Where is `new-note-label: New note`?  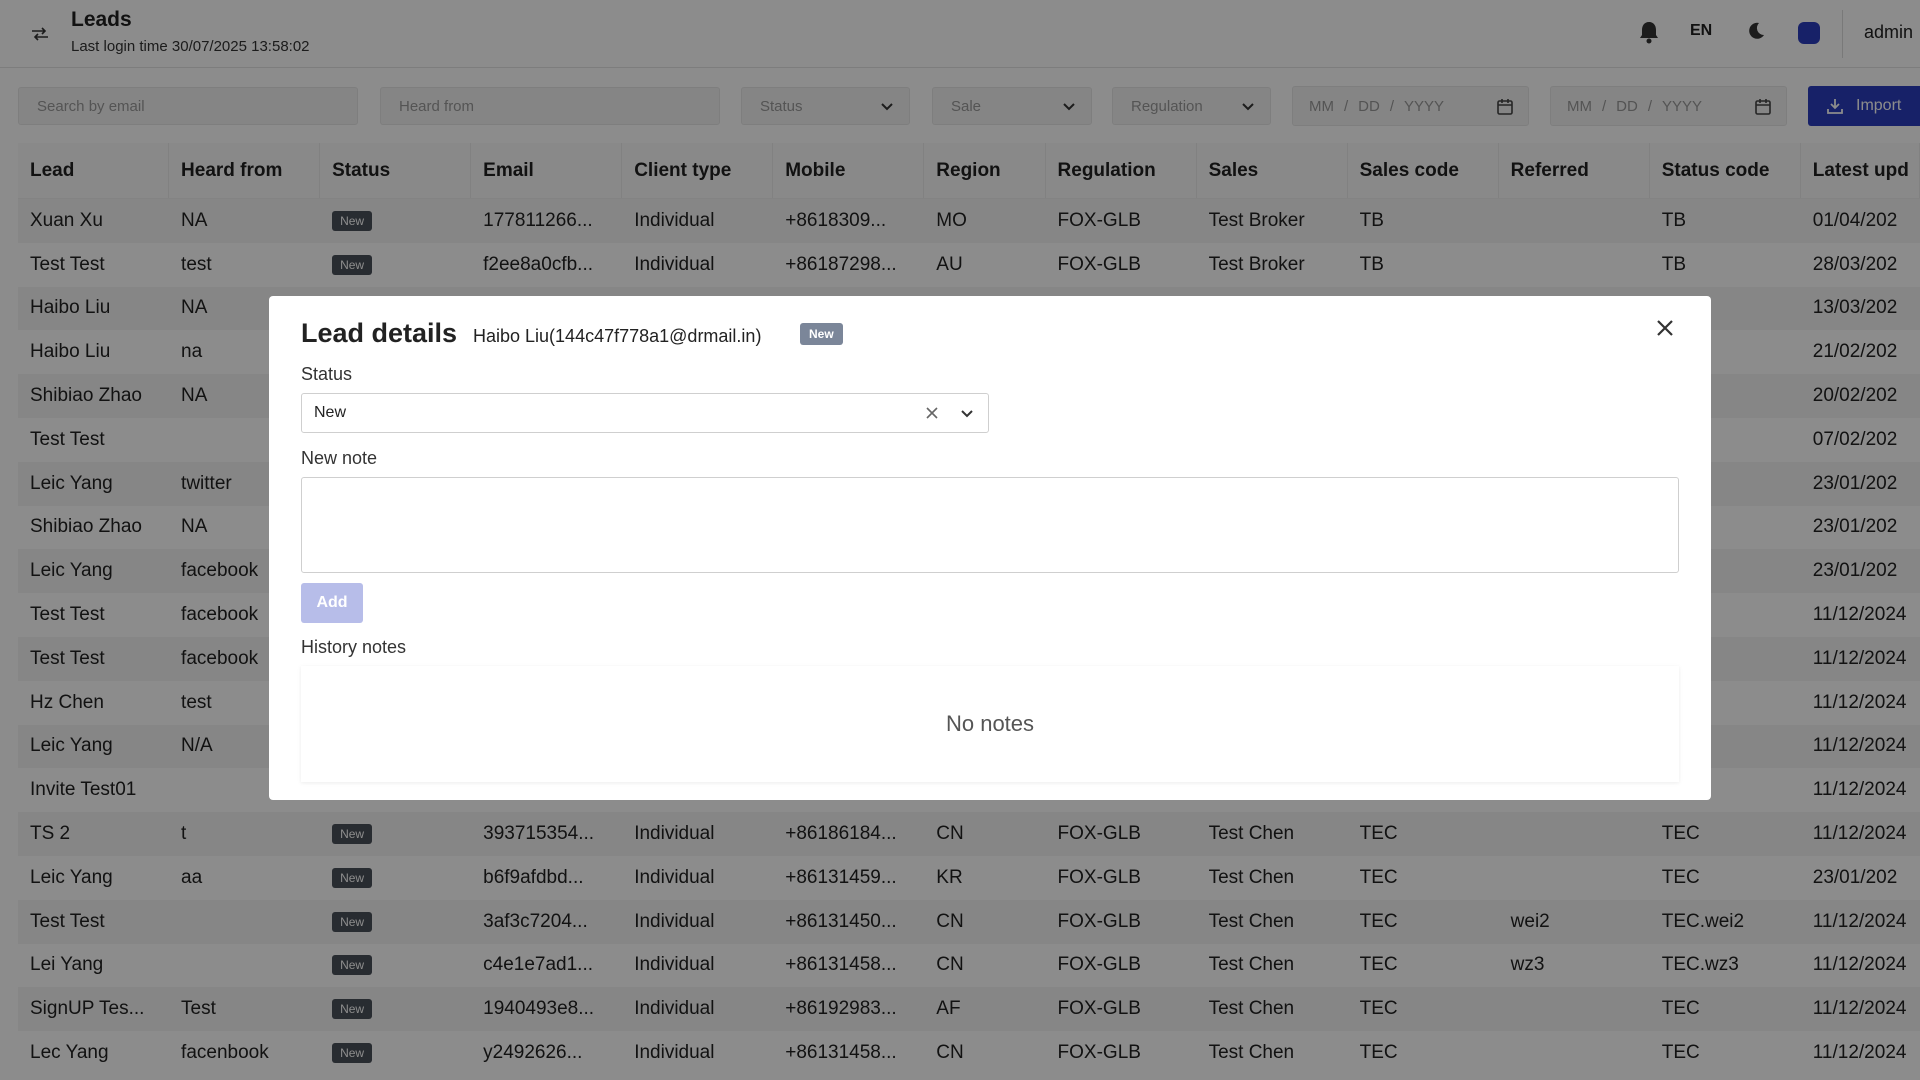
new-note-label: New note is located at coordinates (339, 458).